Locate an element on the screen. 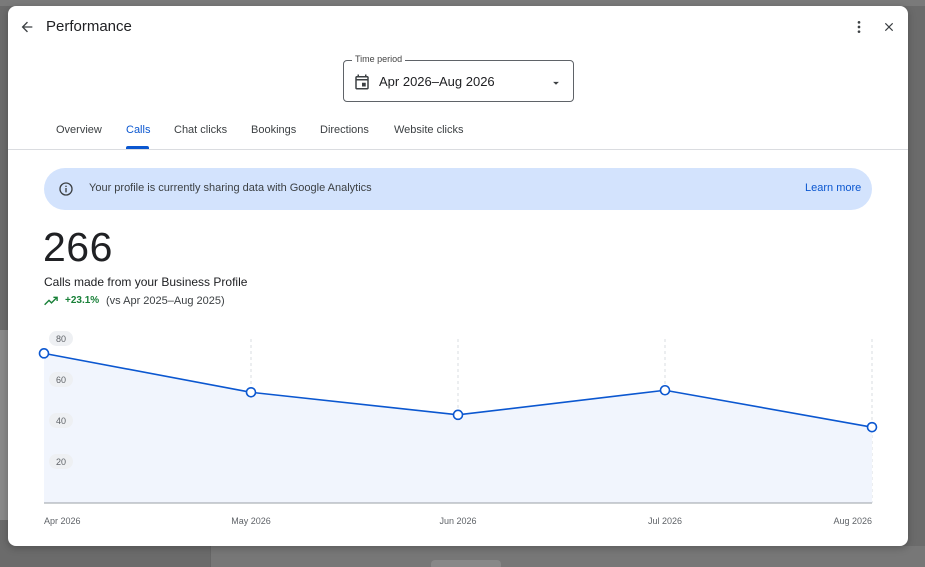 Image resolution: width=925 pixels, height=567 pixels. tab-website-clicks: Website clicks is located at coordinates (428, 130).